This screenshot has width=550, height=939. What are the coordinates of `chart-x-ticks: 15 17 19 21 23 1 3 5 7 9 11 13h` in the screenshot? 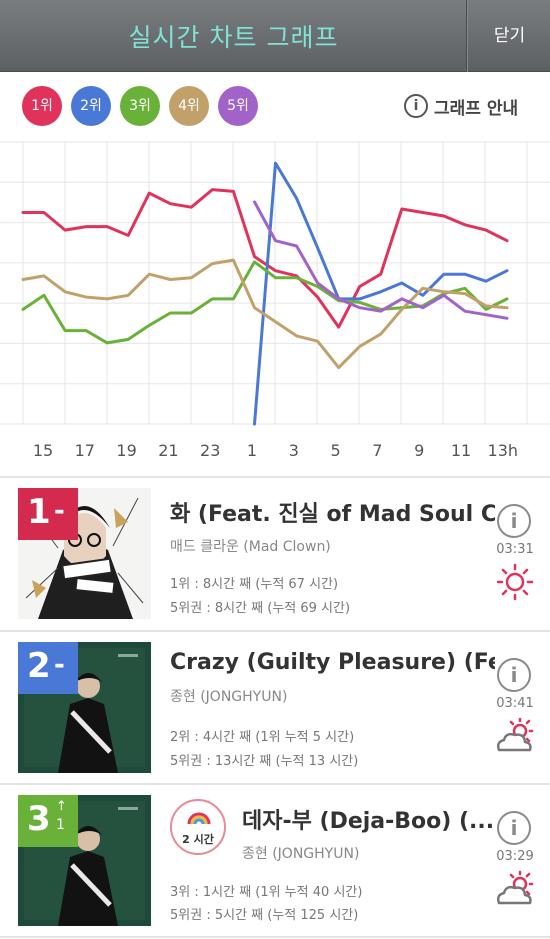 It's located at (275, 450).